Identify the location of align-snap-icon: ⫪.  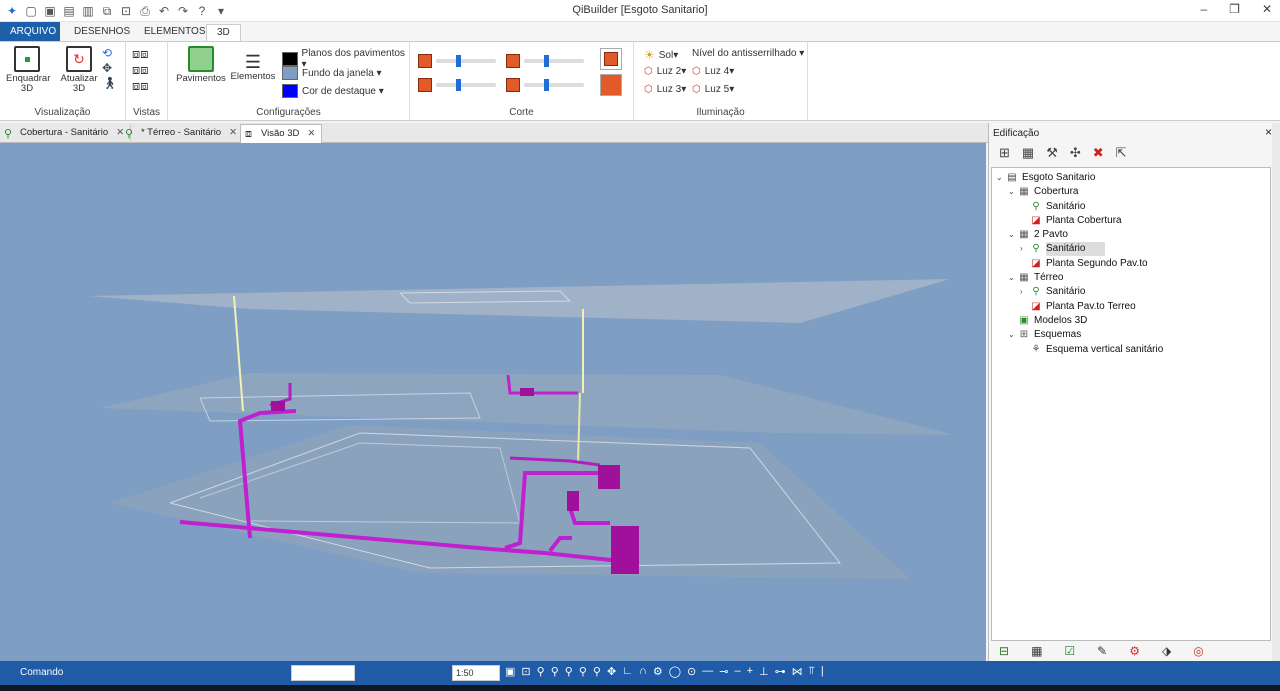
(812, 671).